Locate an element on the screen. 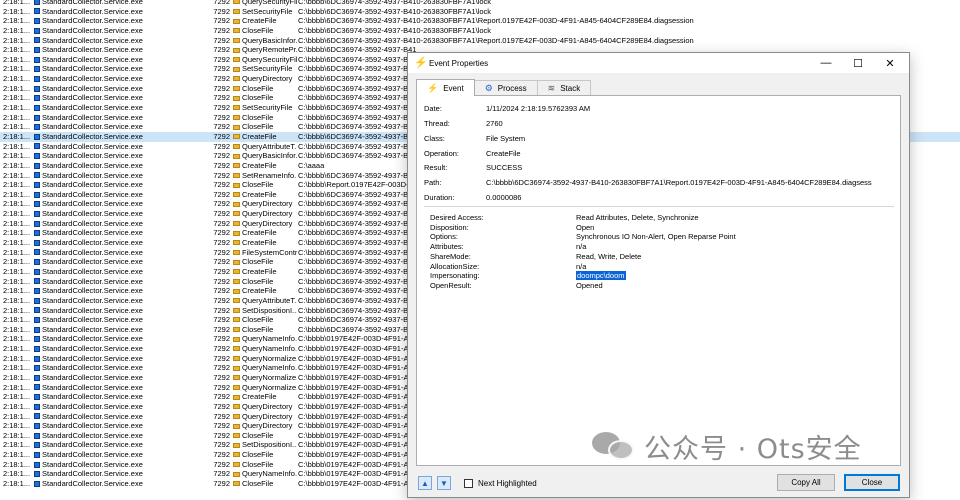  minimize-button: — is located at coordinates (826, 63).